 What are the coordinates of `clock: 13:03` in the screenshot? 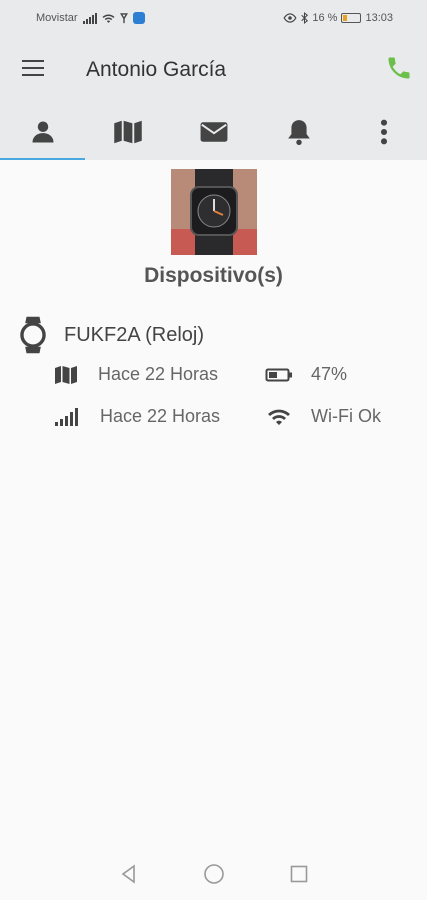 It's located at (379, 18).